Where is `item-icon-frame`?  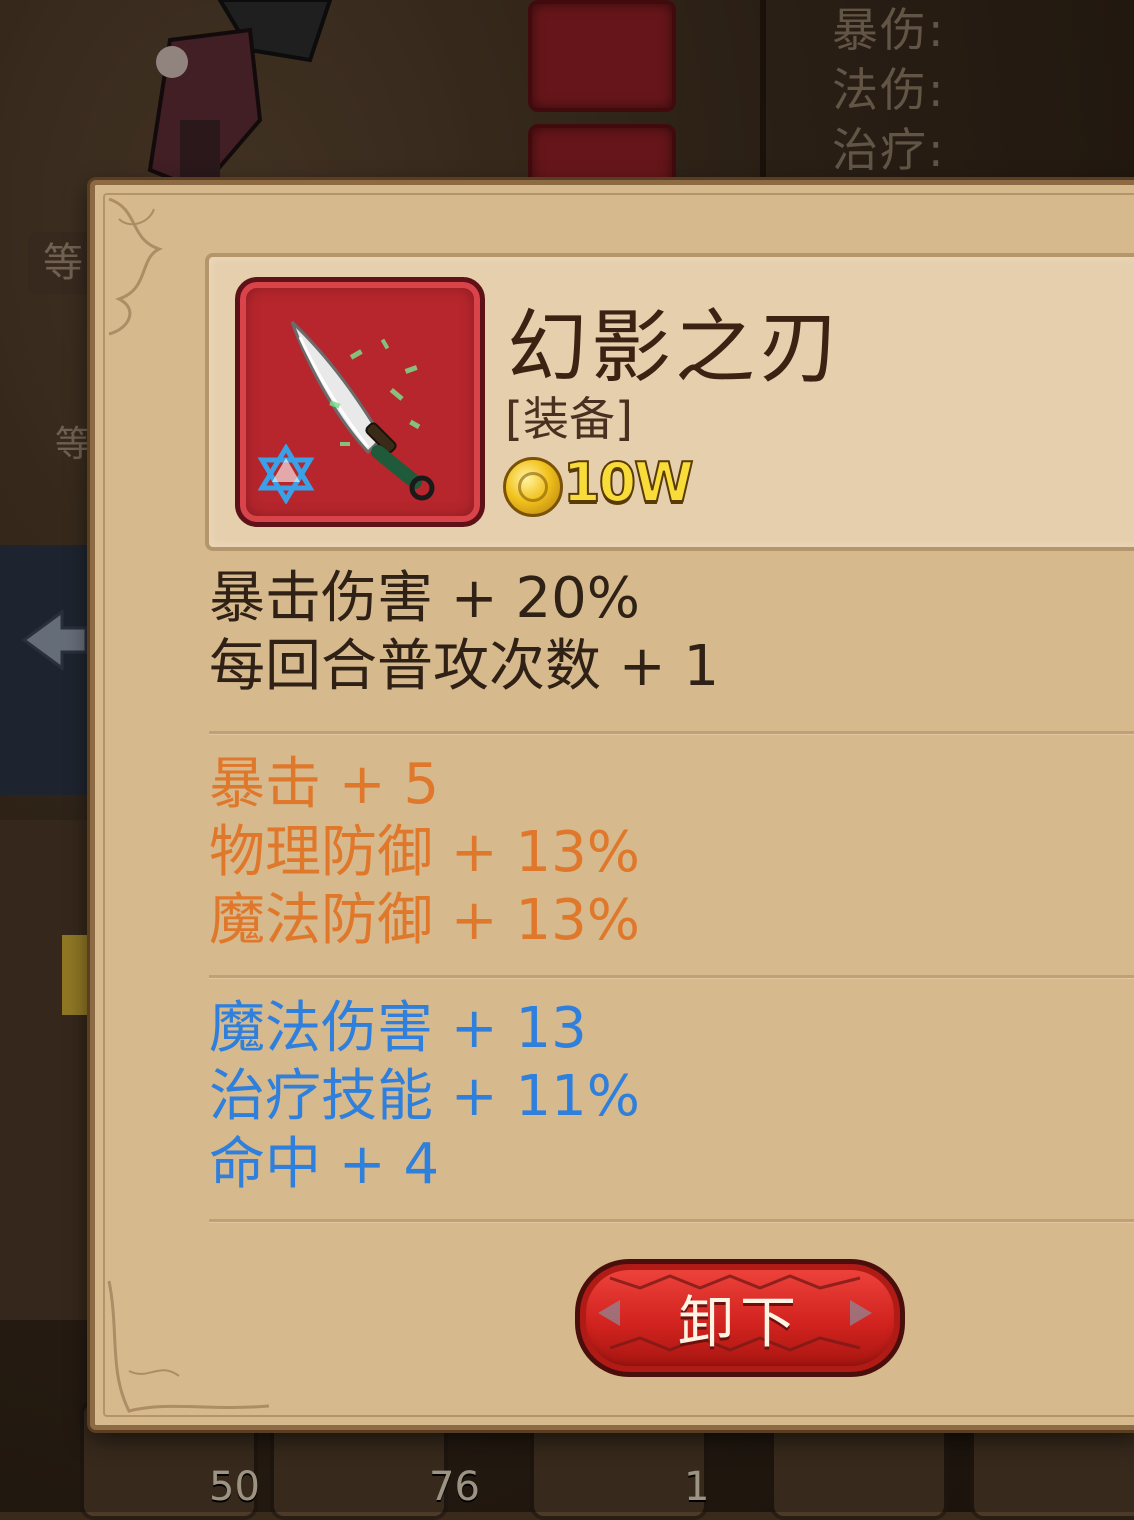
item-icon-frame is located at coordinates (360, 402).